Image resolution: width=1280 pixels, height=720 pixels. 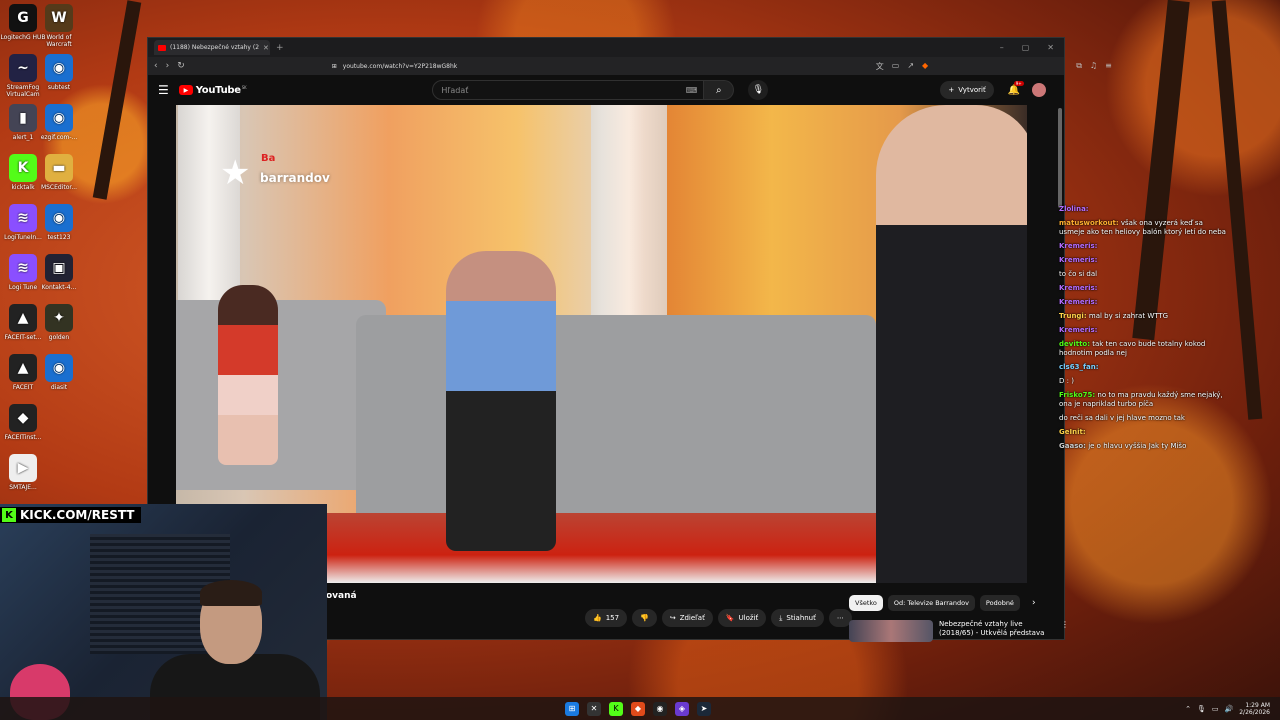 I want to click on start-icon: ⊞, so click(x=572, y=708).